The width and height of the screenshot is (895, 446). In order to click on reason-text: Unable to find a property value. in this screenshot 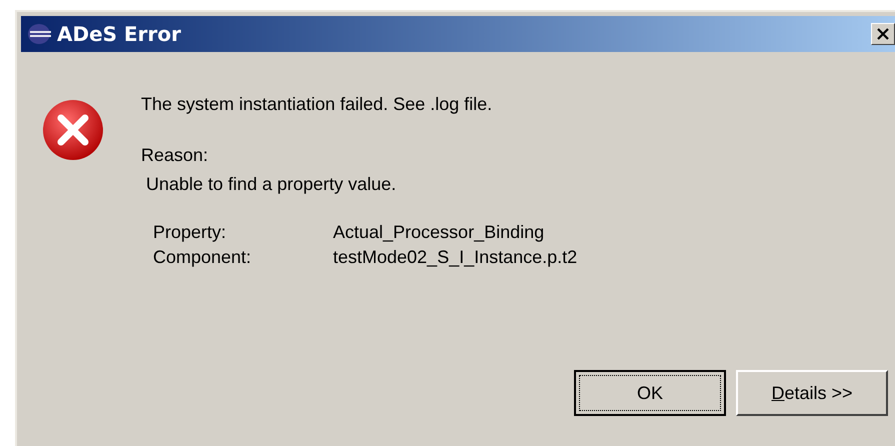, I will do `click(271, 184)`.